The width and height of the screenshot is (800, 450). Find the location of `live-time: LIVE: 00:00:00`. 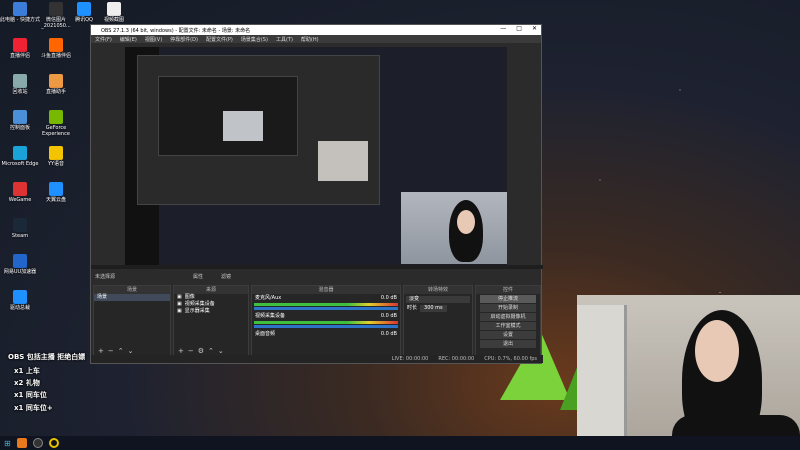

live-time: LIVE: 00:00:00 is located at coordinates (410, 359).